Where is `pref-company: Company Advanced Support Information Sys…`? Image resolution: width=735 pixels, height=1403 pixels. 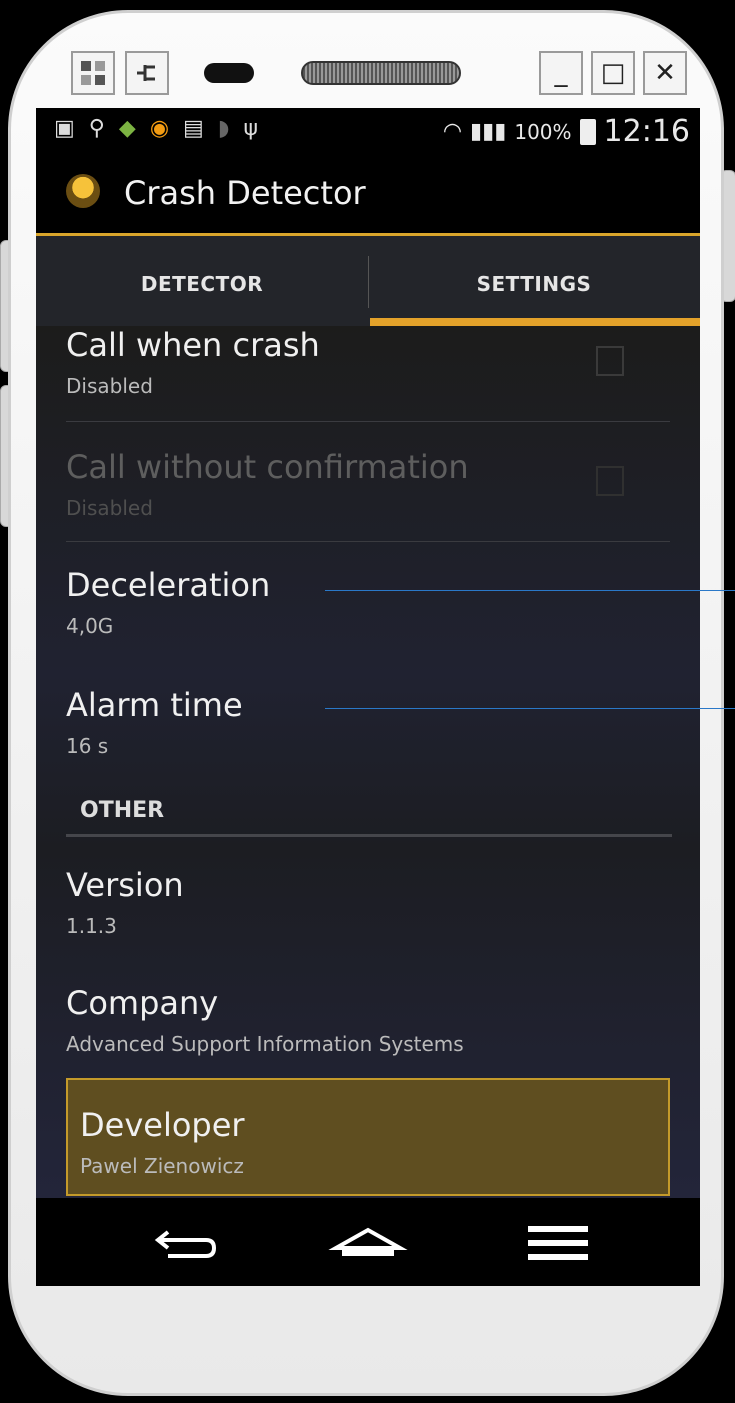 pref-company: Company Advanced Support Information Sys… is located at coordinates (368, 1020).